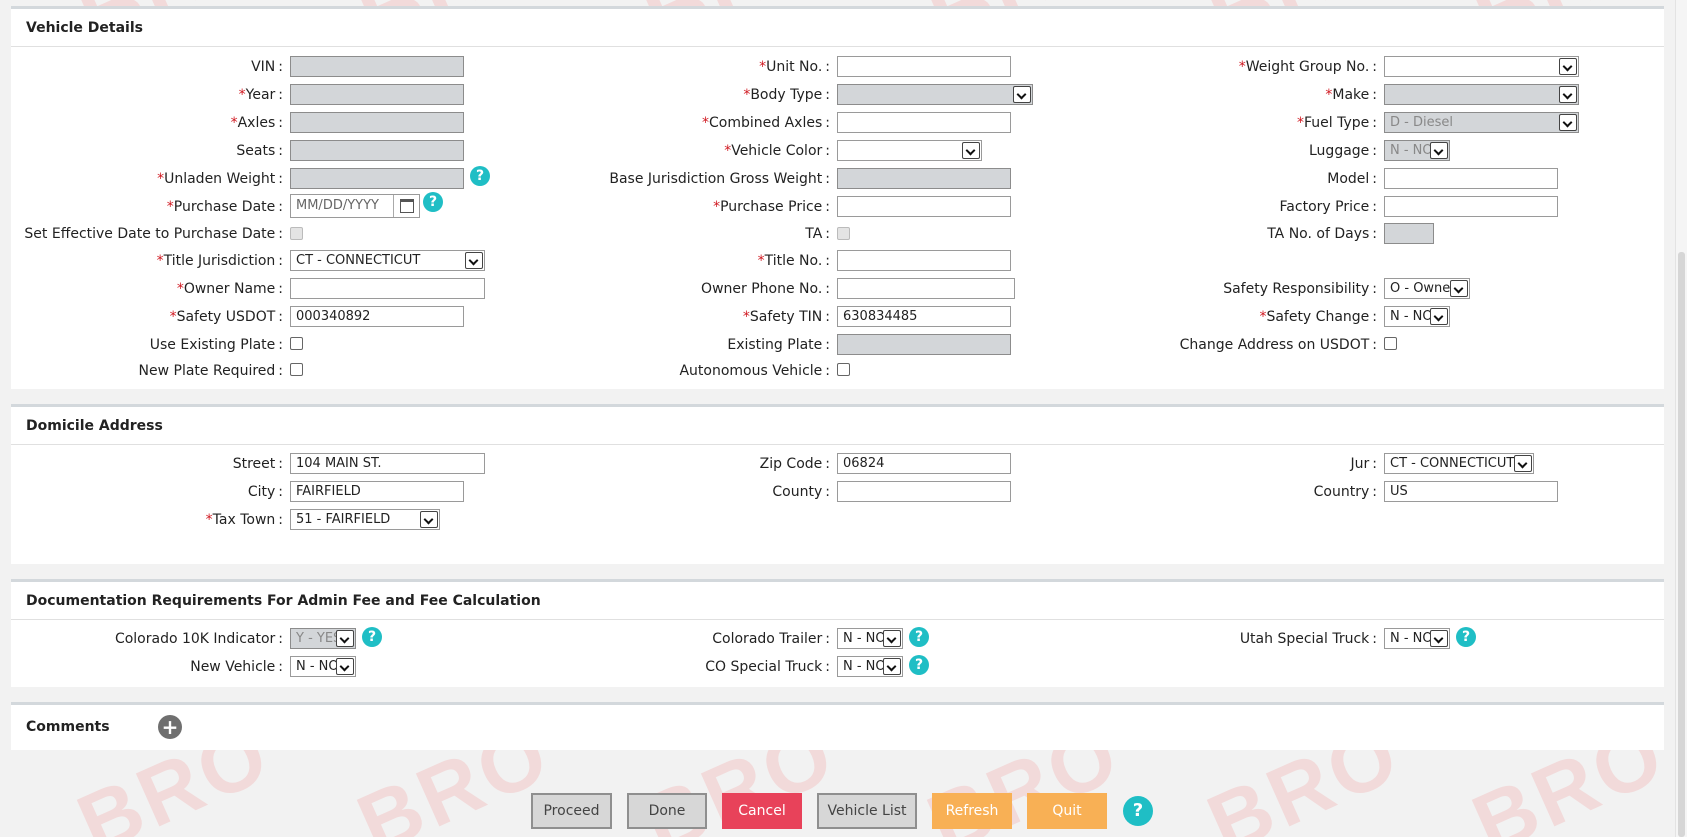  I want to click on purchase-date-input: MM/DD/YYYY, so click(355, 206).